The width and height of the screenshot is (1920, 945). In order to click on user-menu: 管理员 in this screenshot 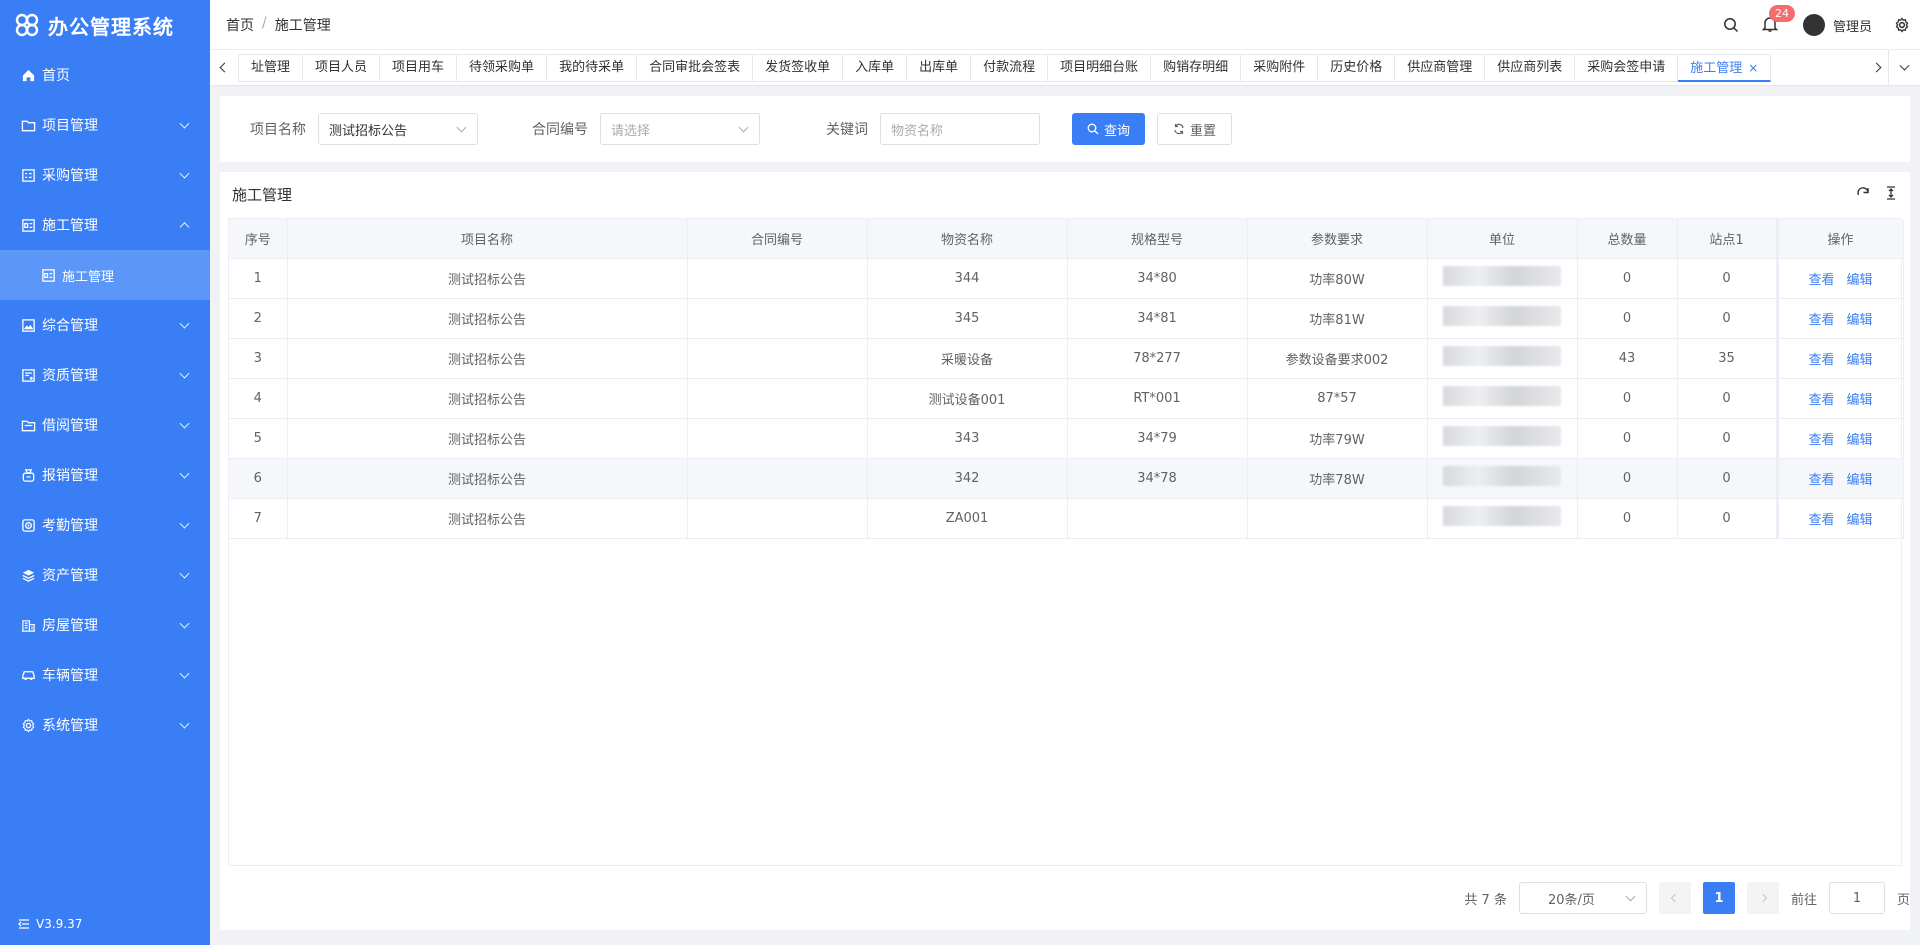, I will do `click(1837, 25)`.